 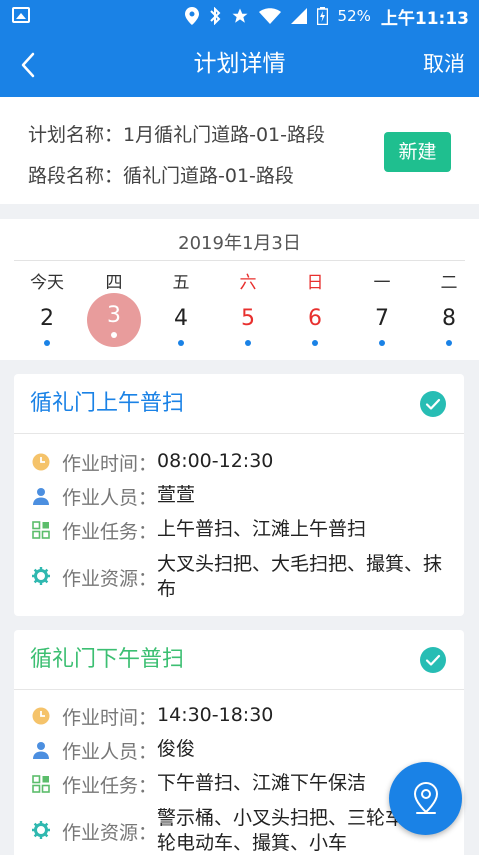 I want to click on task-title: 循礼门上午普扫, so click(x=107, y=403).